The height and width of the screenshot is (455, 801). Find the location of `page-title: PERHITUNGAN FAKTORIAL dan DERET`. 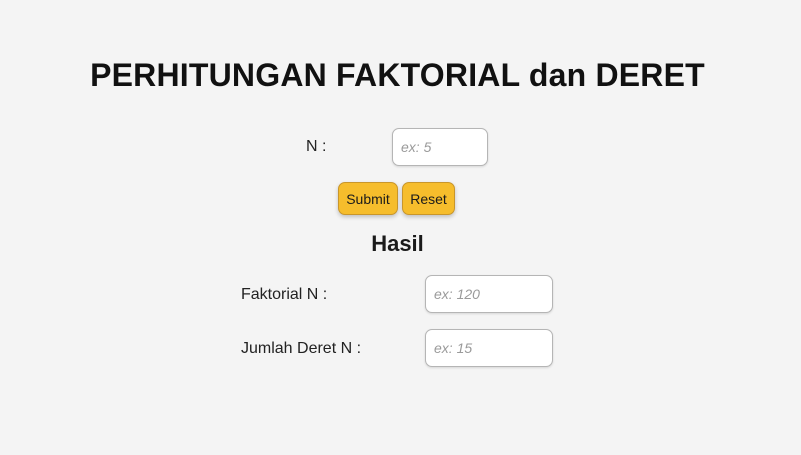

page-title: PERHITUNGAN FAKTORIAL dan DERET is located at coordinates (397, 75).